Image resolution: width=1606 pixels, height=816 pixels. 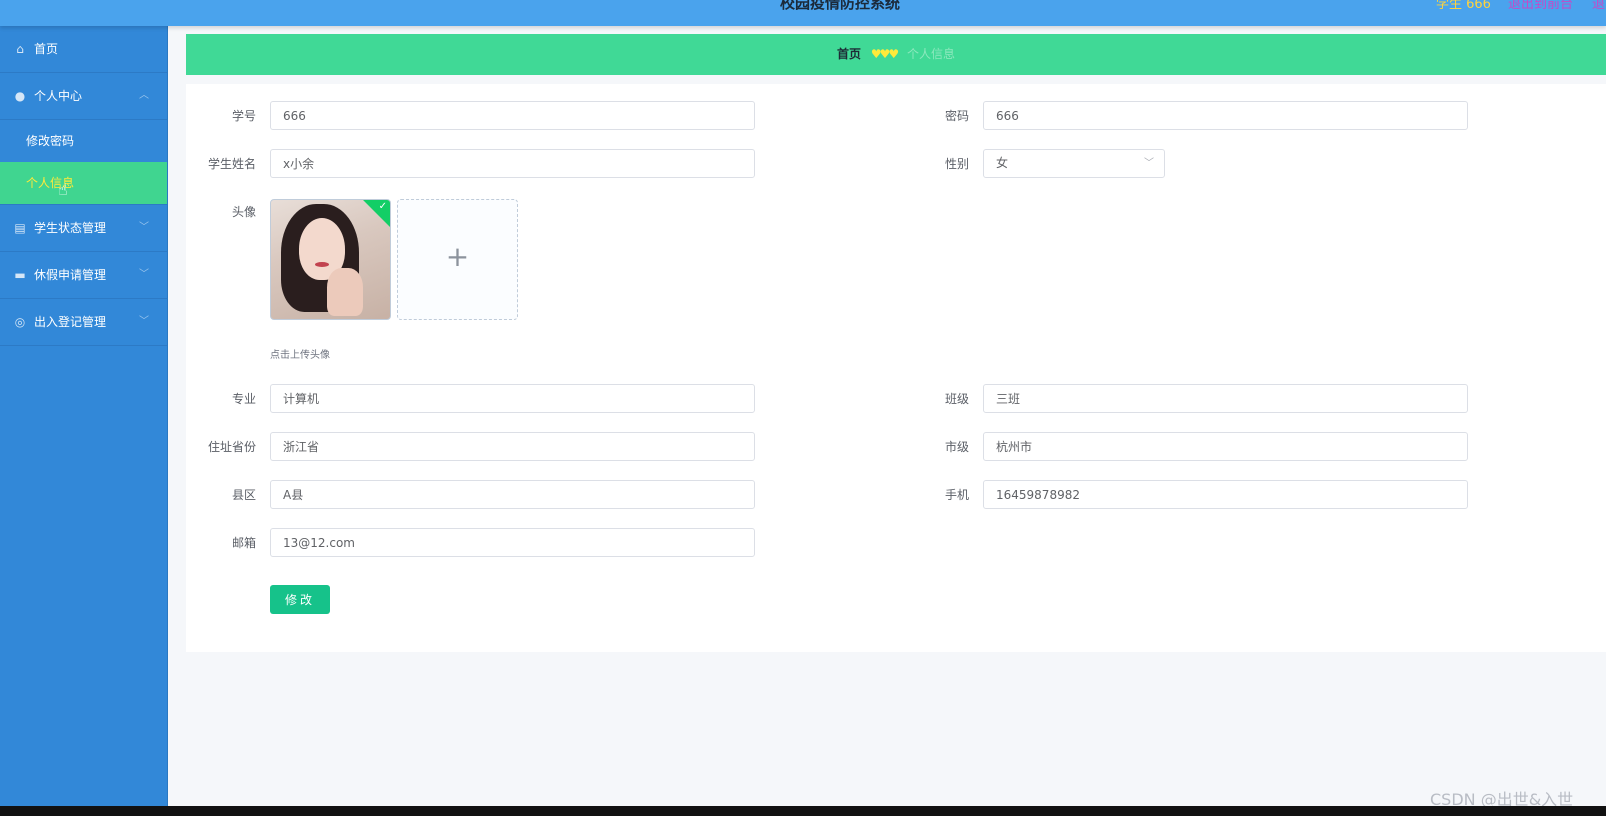 What do you see at coordinates (300, 355) in the screenshot?
I see `avatar-upload-tip: 点击上传头像` at bounding box center [300, 355].